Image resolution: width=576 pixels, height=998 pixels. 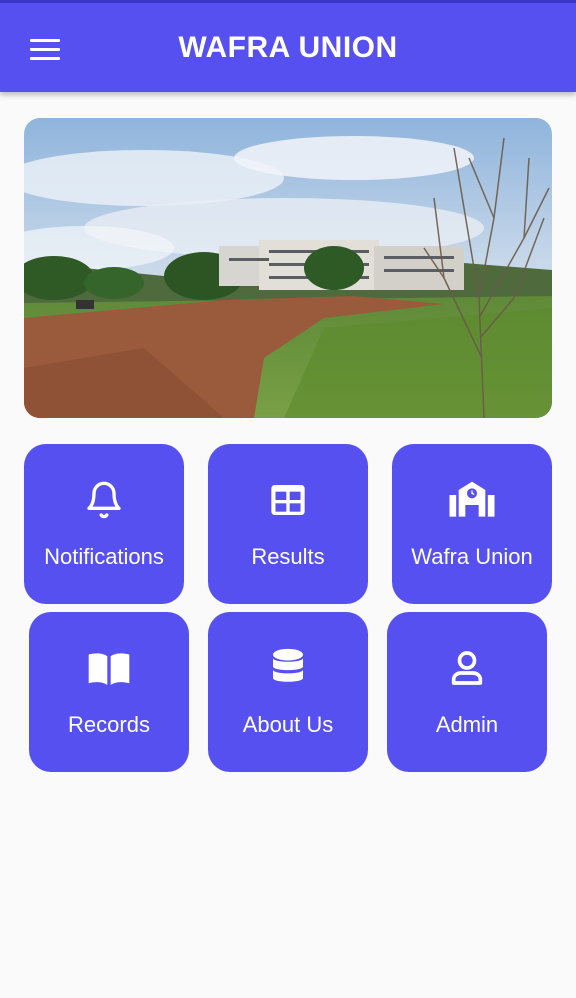 What do you see at coordinates (472, 524) in the screenshot?
I see `wafra-union-tile: Wafra Union` at bounding box center [472, 524].